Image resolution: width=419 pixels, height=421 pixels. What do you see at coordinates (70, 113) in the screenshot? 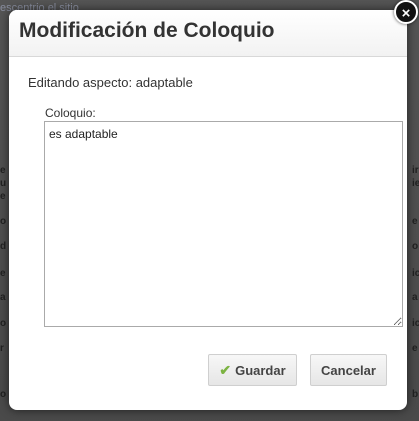
I see `coloquio-field-label: Coloquio:` at bounding box center [70, 113].